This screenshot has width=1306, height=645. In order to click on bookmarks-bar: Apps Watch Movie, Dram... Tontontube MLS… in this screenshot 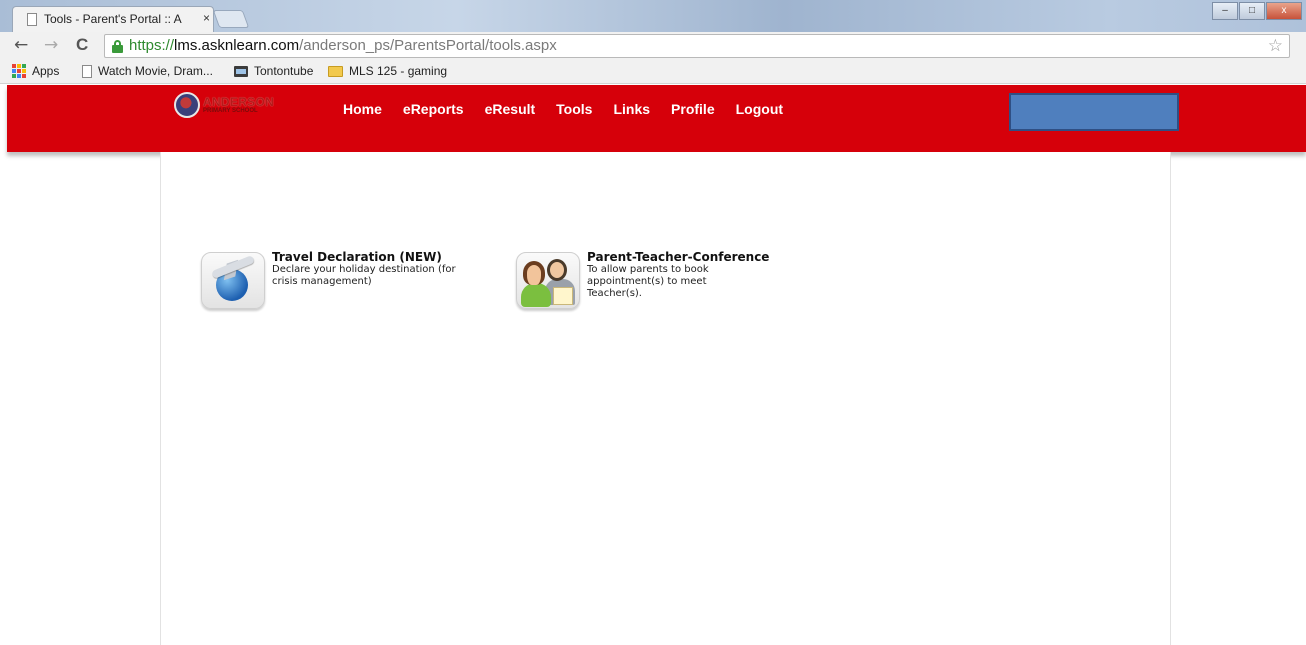, I will do `click(653, 72)`.